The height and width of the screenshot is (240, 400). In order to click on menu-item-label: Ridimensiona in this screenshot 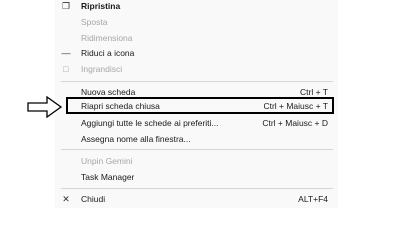, I will do `click(107, 38)`.